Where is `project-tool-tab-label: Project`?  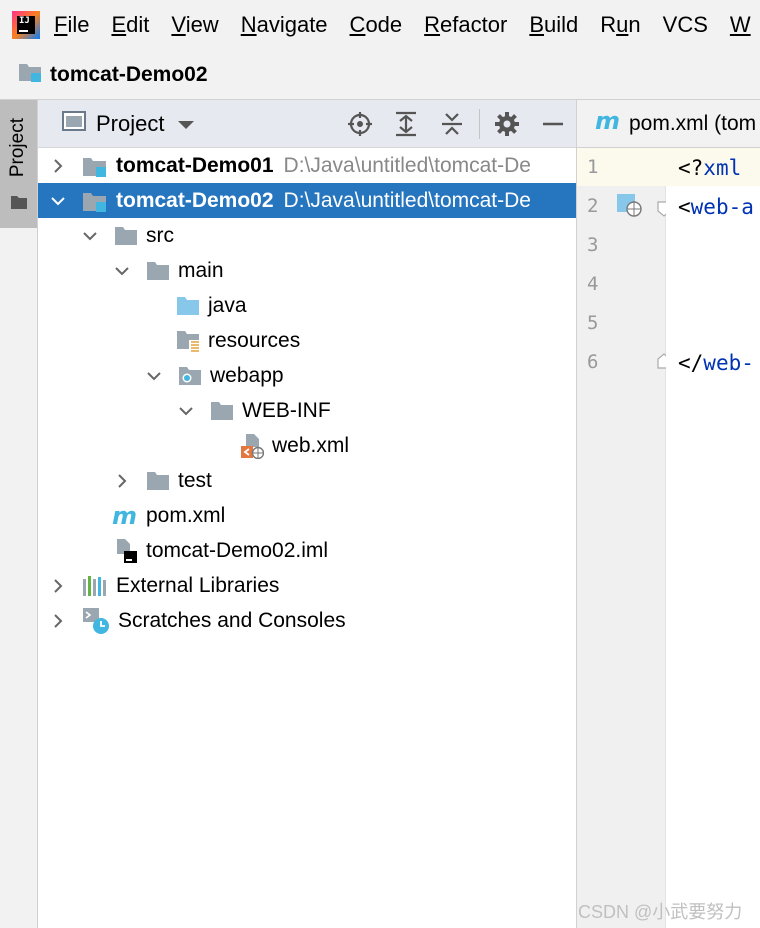 project-tool-tab-label: Project is located at coordinates (17, 148).